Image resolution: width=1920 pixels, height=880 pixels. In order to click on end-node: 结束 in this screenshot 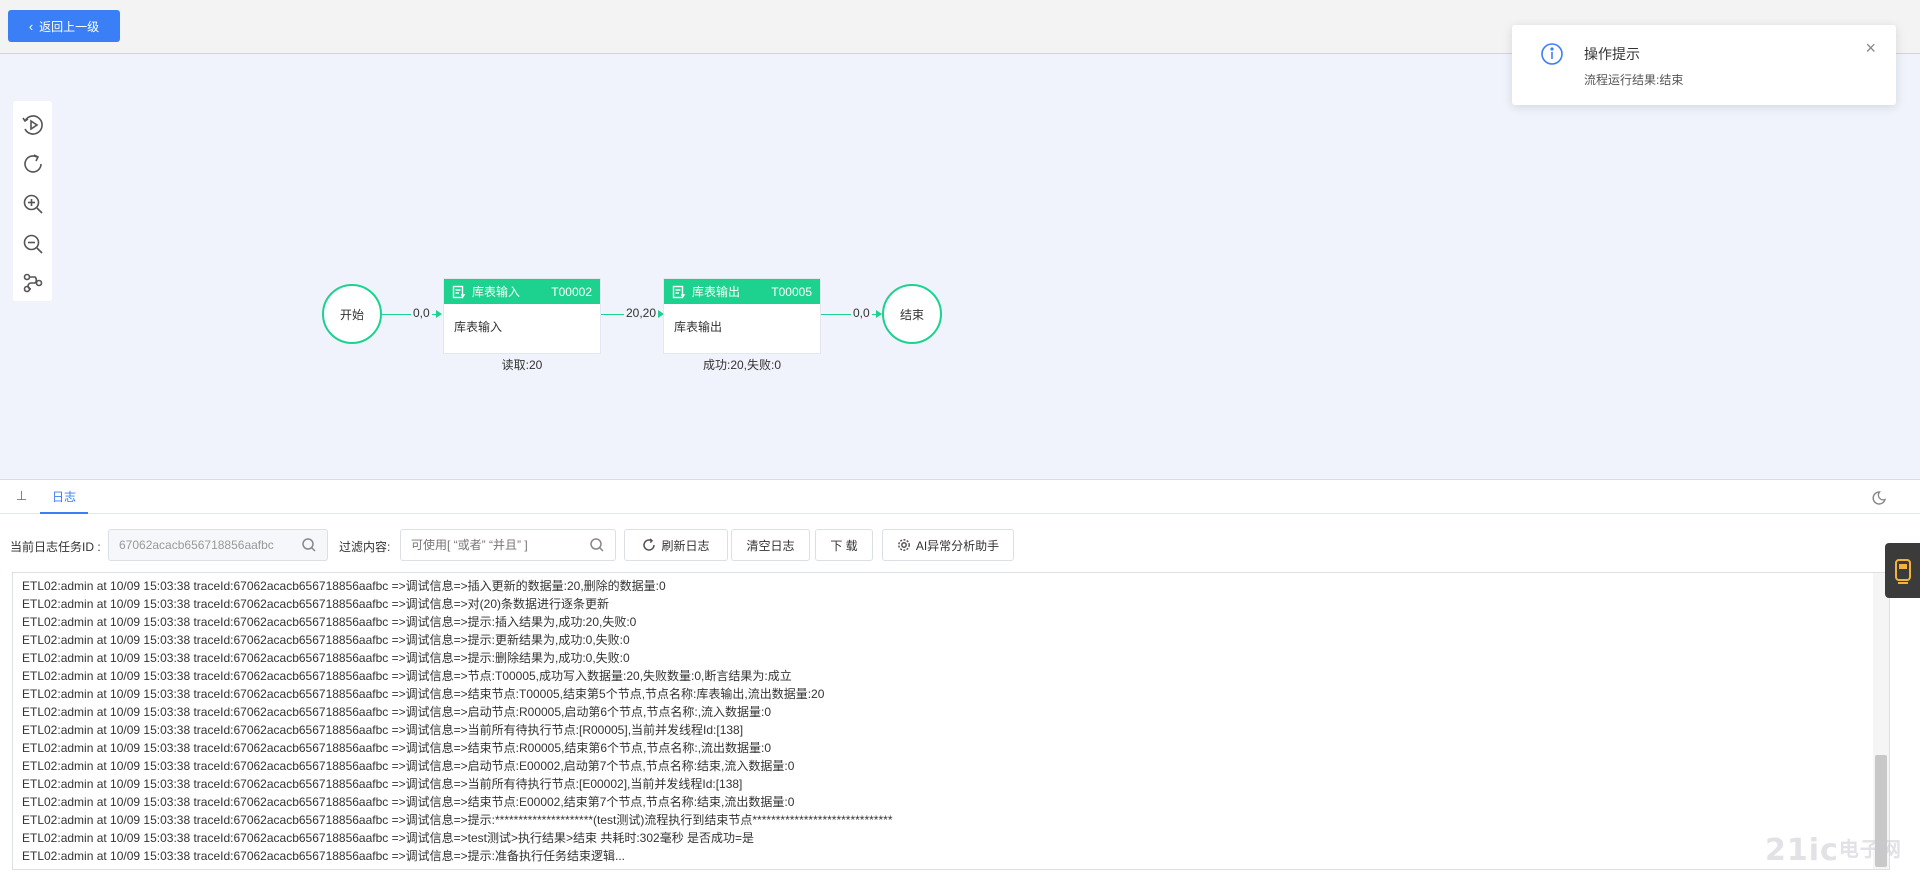, I will do `click(912, 314)`.